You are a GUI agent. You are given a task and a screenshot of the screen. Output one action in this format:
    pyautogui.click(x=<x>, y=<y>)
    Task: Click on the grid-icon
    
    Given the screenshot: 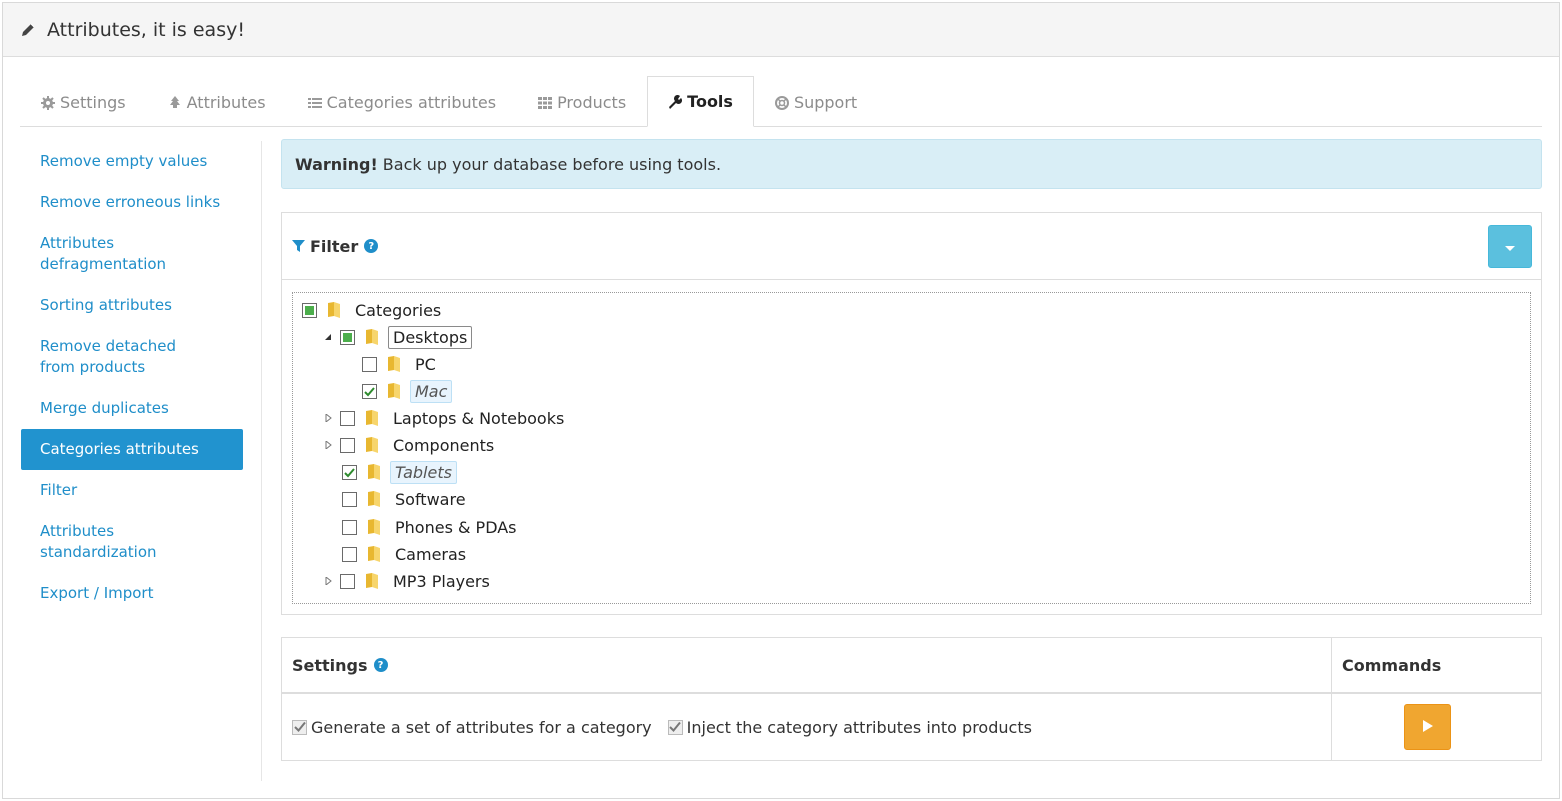 What is the action you would take?
    pyautogui.click(x=545, y=103)
    